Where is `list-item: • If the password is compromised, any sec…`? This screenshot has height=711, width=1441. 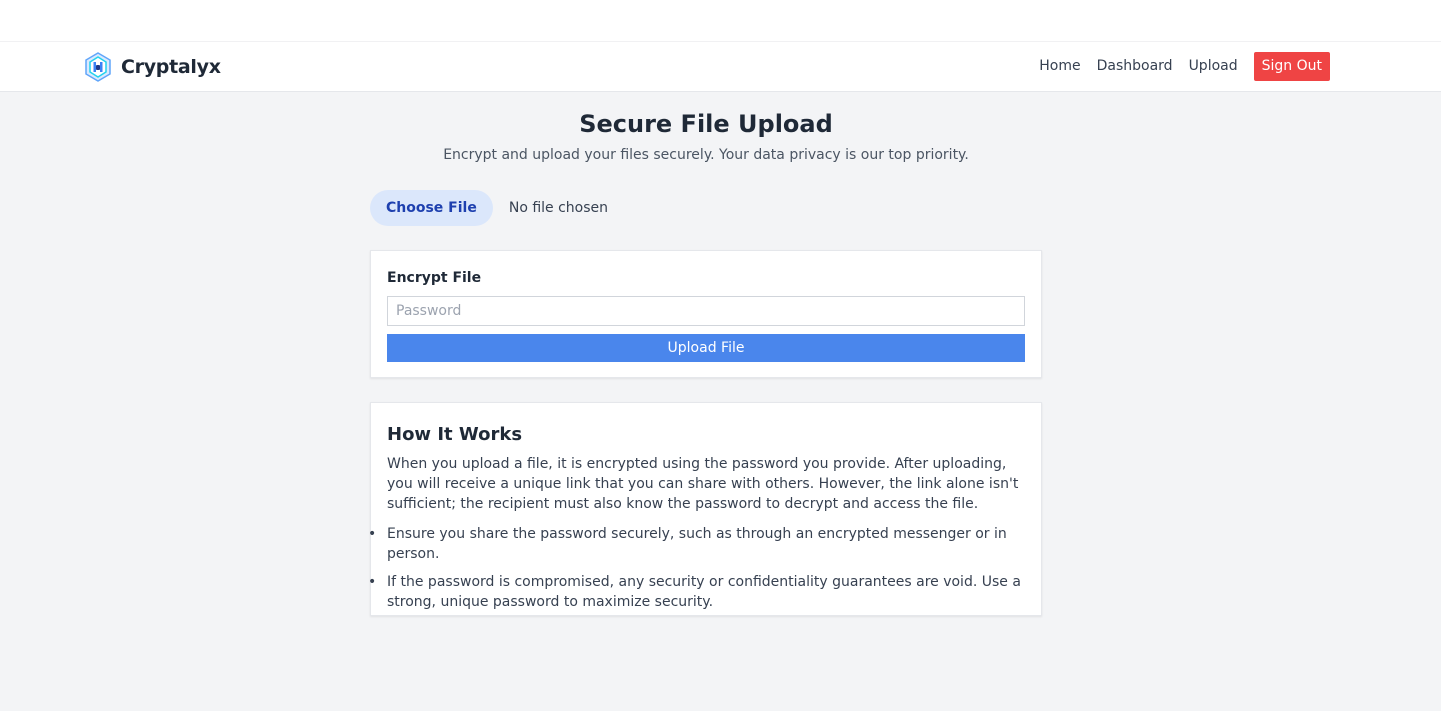 list-item: • If the password is compromised, any sec… is located at coordinates (696, 592).